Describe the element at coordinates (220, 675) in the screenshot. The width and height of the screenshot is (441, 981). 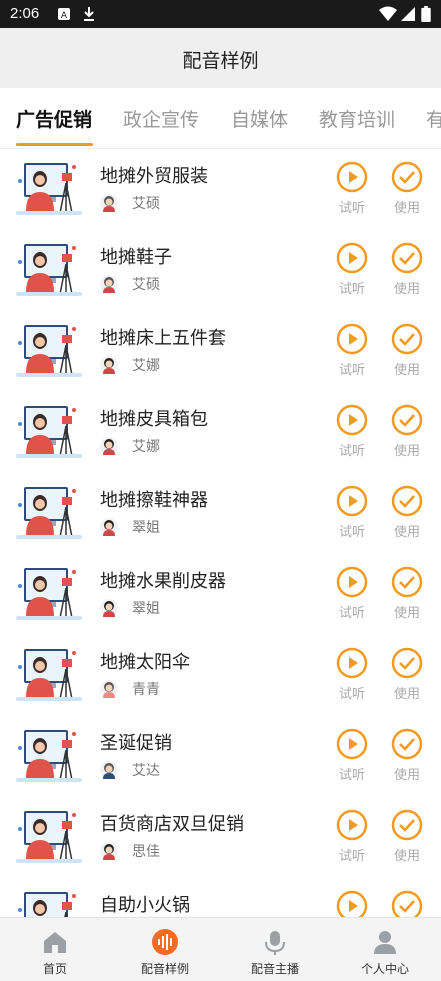
I see `list-item: 地摊太阳伞 青青 试听 使用` at that location.